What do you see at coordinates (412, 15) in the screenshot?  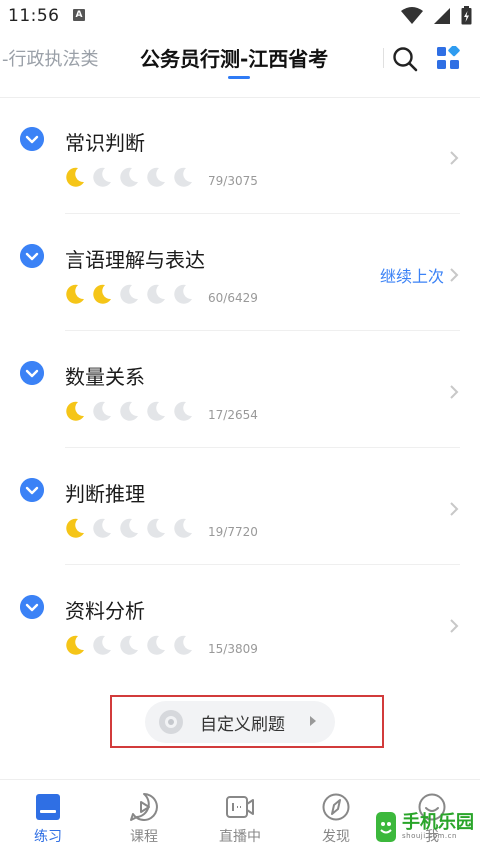 I see `wifi-icon` at bounding box center [412, 15].